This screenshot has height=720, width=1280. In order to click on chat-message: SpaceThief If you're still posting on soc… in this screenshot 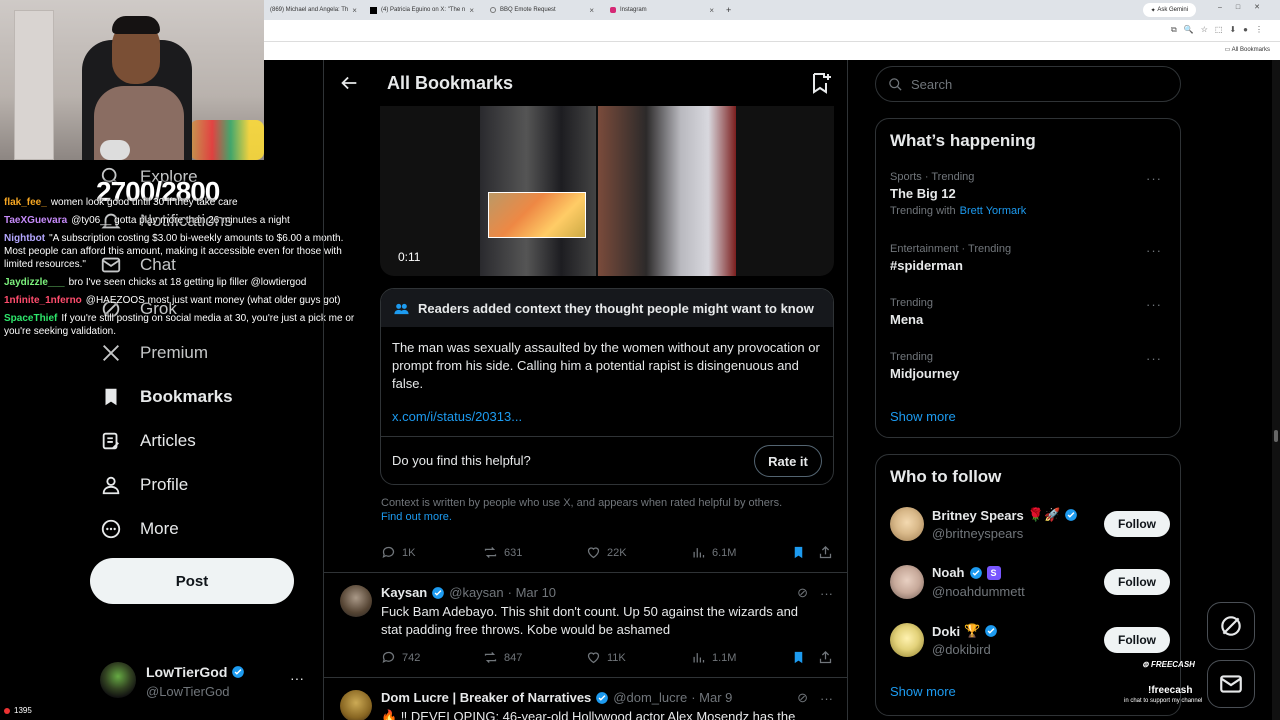, I will do `click(180, 325)`.